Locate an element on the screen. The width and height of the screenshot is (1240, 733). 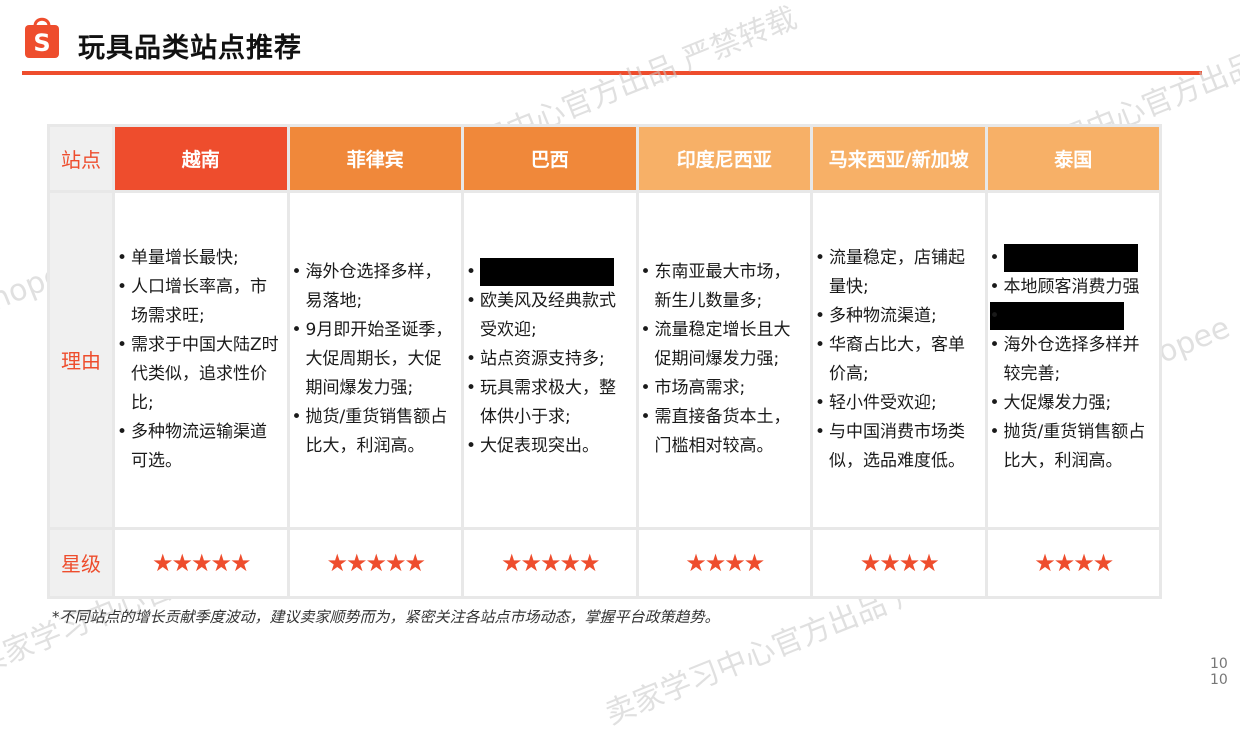
rating-malaysia-singapore: ★★★★ is located at coordinates (899, 562).